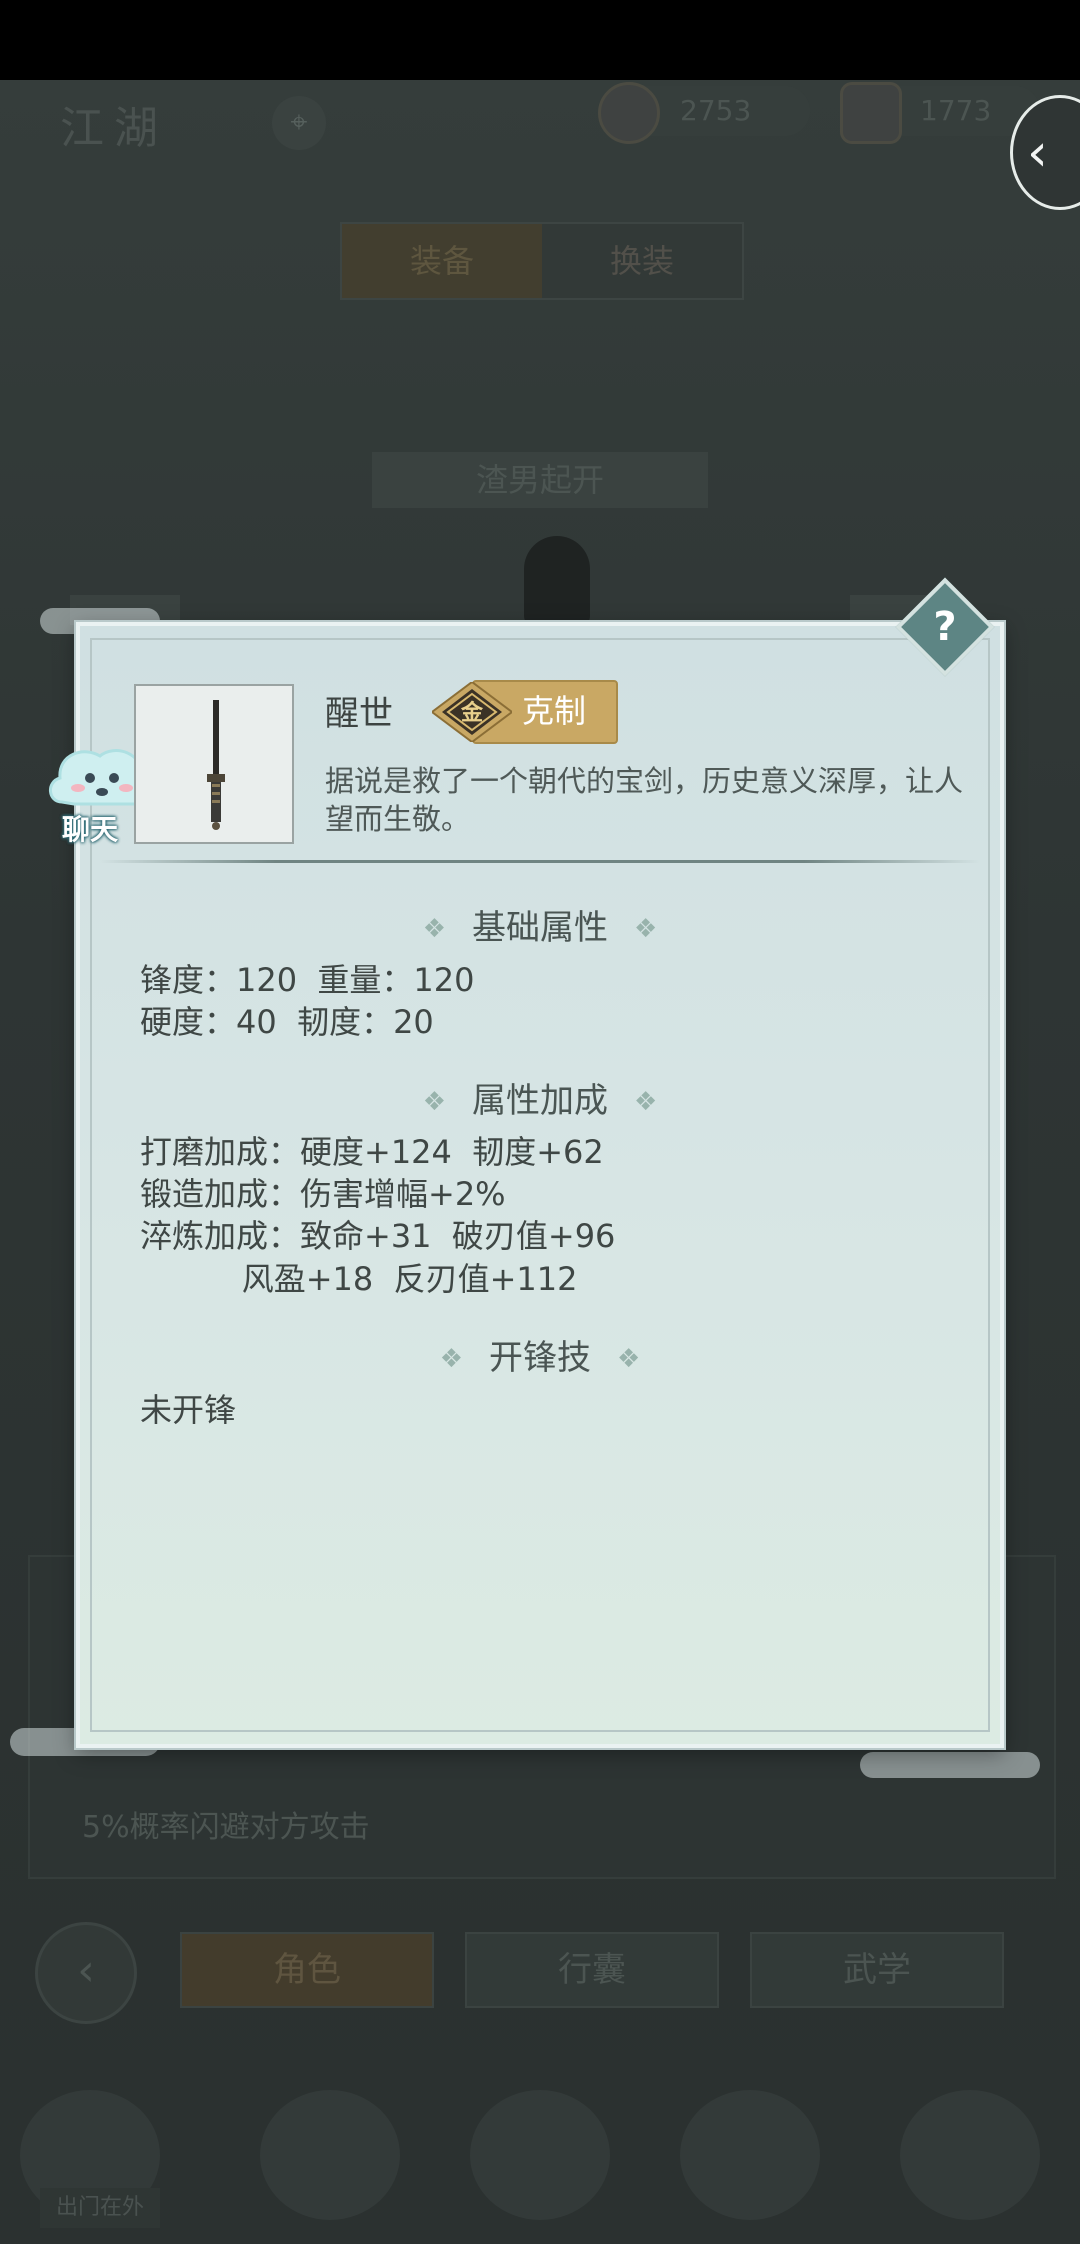 This screenshot has width=1080, height=2244. What do you see at coordinates (540, 928) in the screenshot?
I see `section-basic-label: 基础属性` at bounding box center [540, 928].